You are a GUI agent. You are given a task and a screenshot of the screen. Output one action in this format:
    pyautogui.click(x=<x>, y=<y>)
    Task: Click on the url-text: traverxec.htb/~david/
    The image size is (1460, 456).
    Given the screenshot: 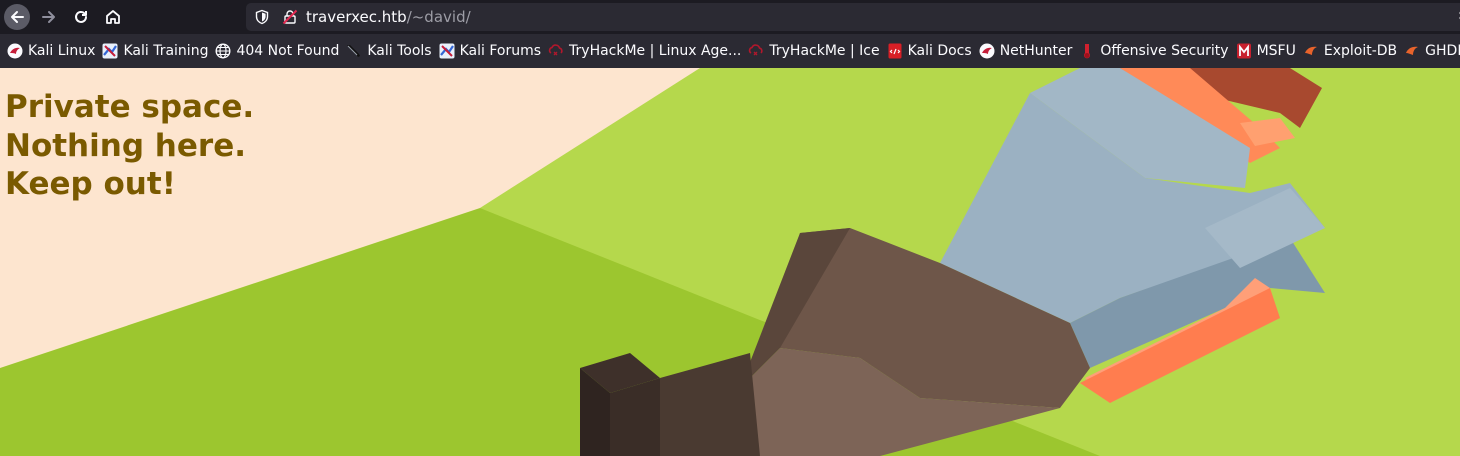 What is the action you would take?
    pyautogui.click(x=388, y=17)
    